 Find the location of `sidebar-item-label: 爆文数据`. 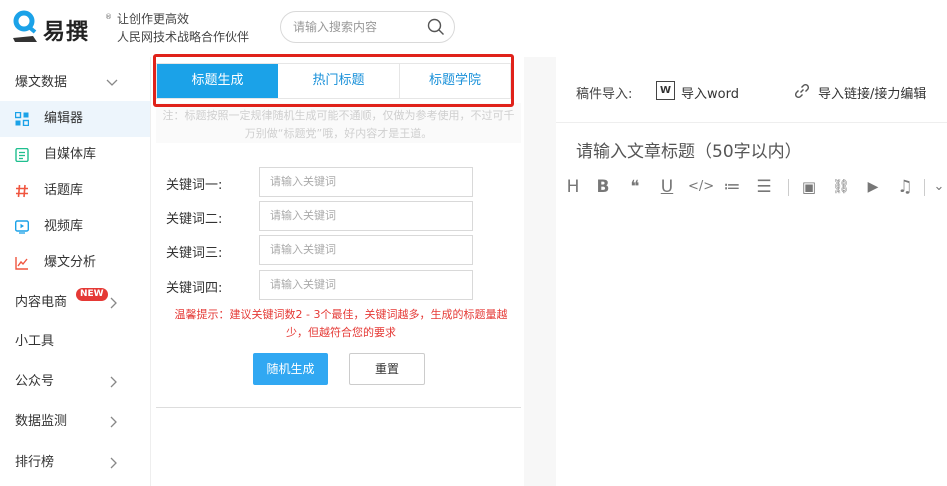

sidebar-item-label: 爆文数据 is located at coordinates (41, 82).